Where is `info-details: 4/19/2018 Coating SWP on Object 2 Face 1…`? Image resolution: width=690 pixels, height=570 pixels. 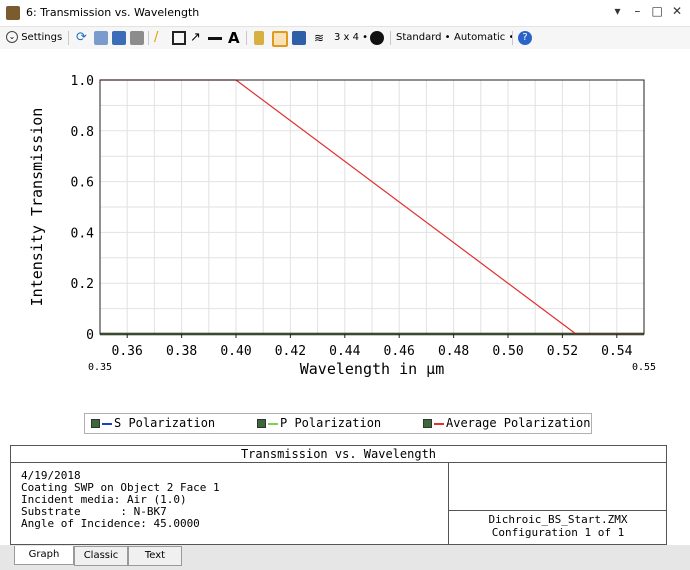 info-details: 4/19/2018 Coating SWP on Object 2 Face 1… is located at coordinates (120, 500).